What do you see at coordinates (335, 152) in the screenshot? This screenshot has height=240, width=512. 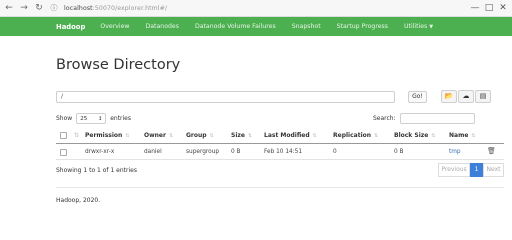 I see `cell-replication: 0` at bounding box center [335, 152].